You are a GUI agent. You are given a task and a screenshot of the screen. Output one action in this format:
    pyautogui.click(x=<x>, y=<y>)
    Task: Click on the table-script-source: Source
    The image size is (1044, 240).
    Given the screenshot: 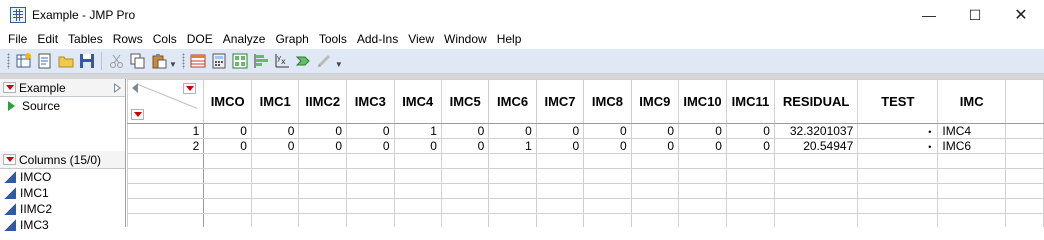 What is the action you would take?
    pyautogui.click(x=62, y=105)
    